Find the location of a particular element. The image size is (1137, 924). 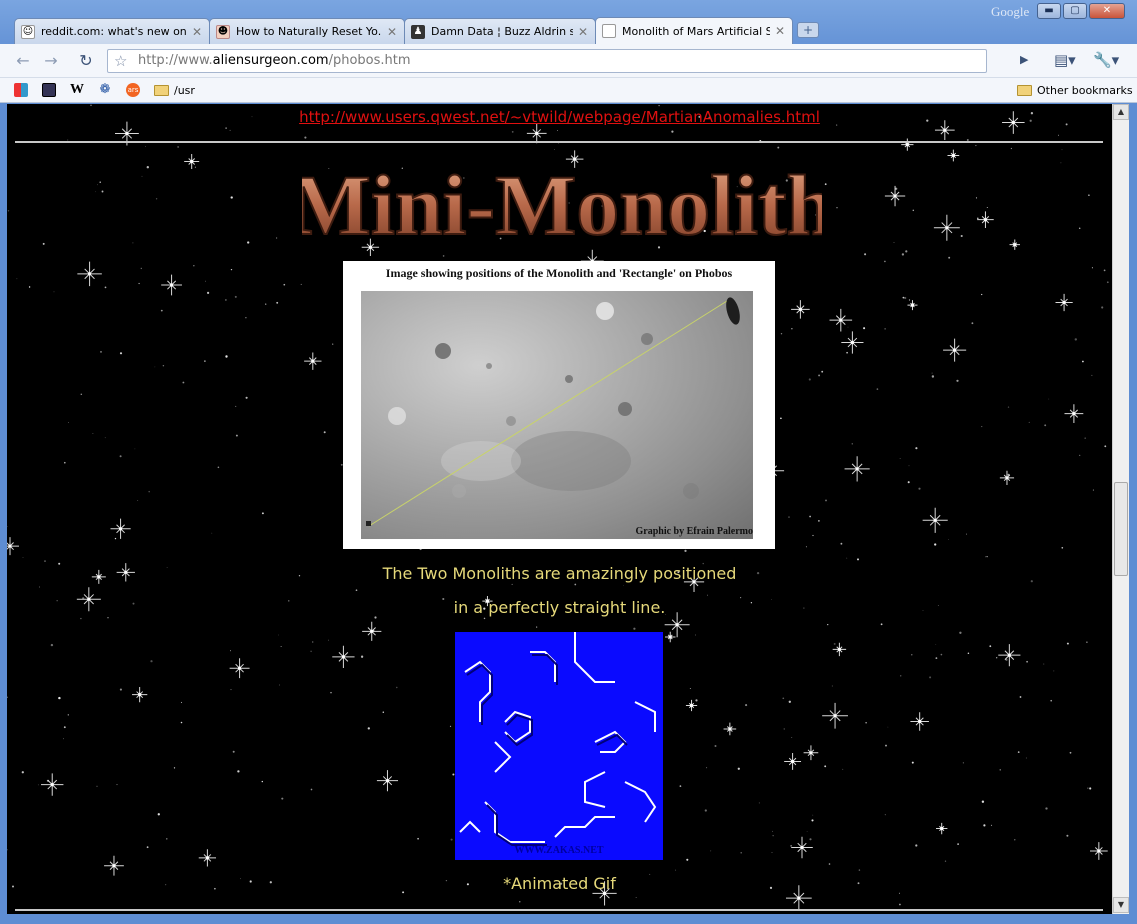

vertical-scrollbar: ▲ ▼ is located at coordinates (1120, 509).